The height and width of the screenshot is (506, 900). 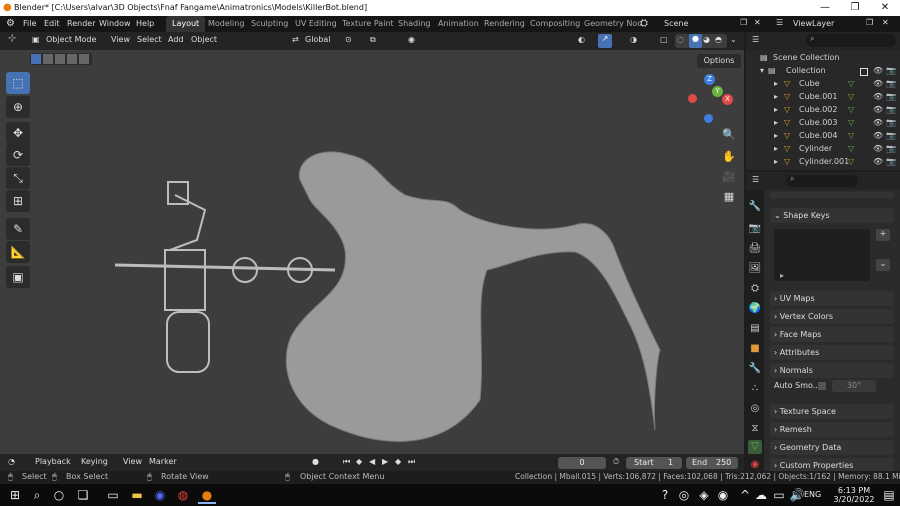 I want to click on mode-selector: Object Mode, so click(x=71, y=39).